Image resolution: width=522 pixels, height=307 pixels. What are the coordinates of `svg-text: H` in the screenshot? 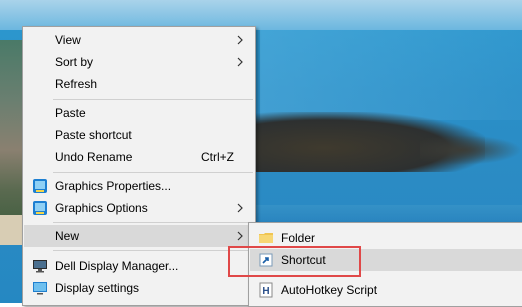 It's located at (265, 291).